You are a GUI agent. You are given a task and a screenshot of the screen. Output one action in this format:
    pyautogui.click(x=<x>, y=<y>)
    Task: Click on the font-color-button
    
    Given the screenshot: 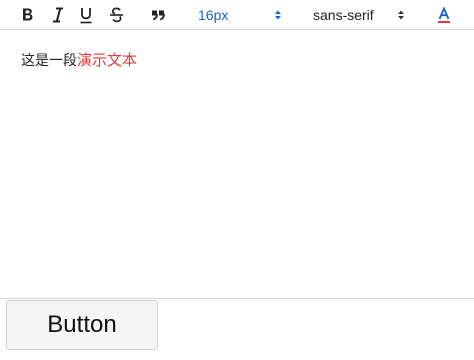 What is the action you would take?
    pyautogui.click(x=444, y=15)
    